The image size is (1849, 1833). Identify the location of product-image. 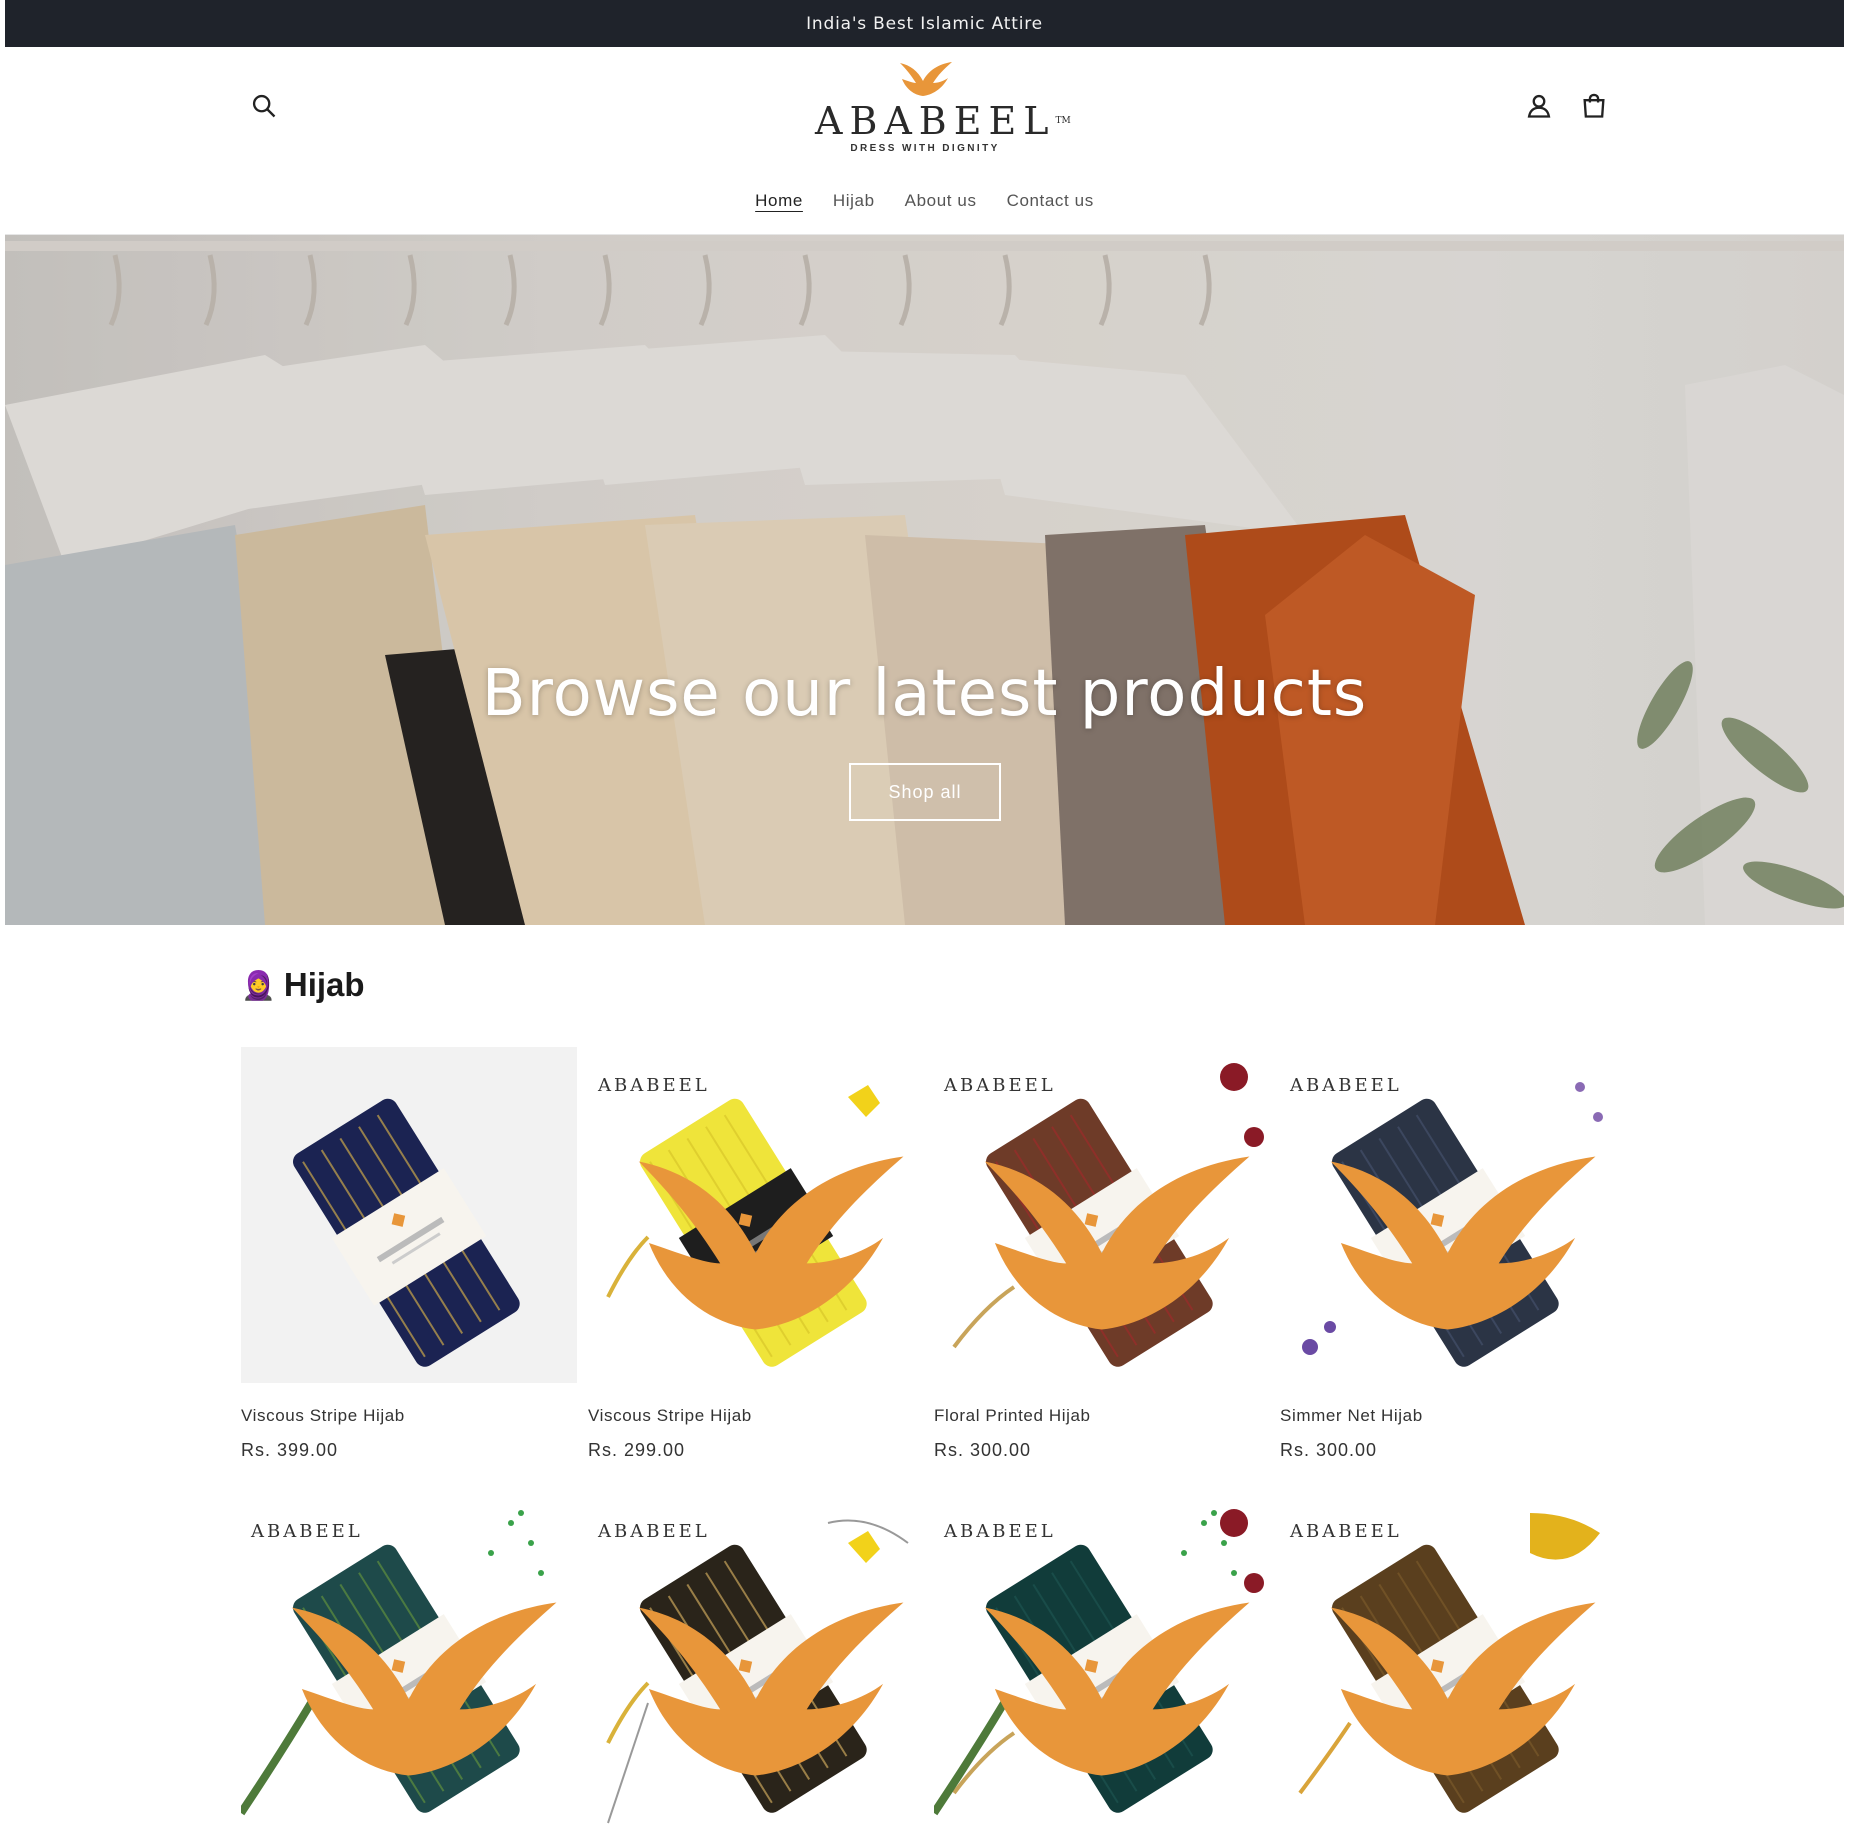
(409, 1215).